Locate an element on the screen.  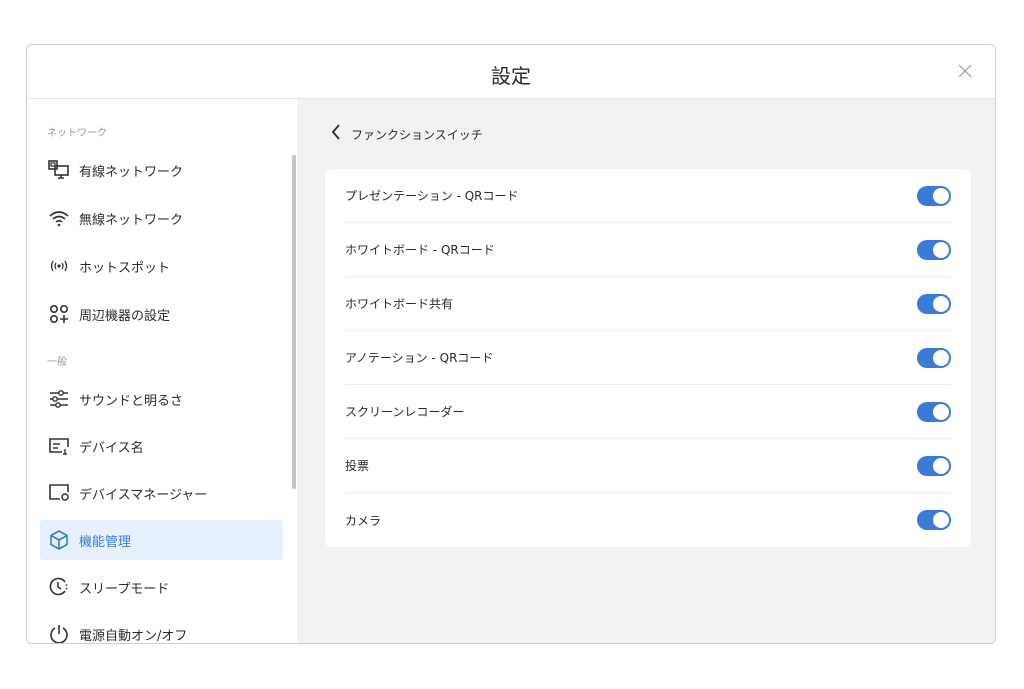
chevron-left-icon is located at coordinates (336, 134).